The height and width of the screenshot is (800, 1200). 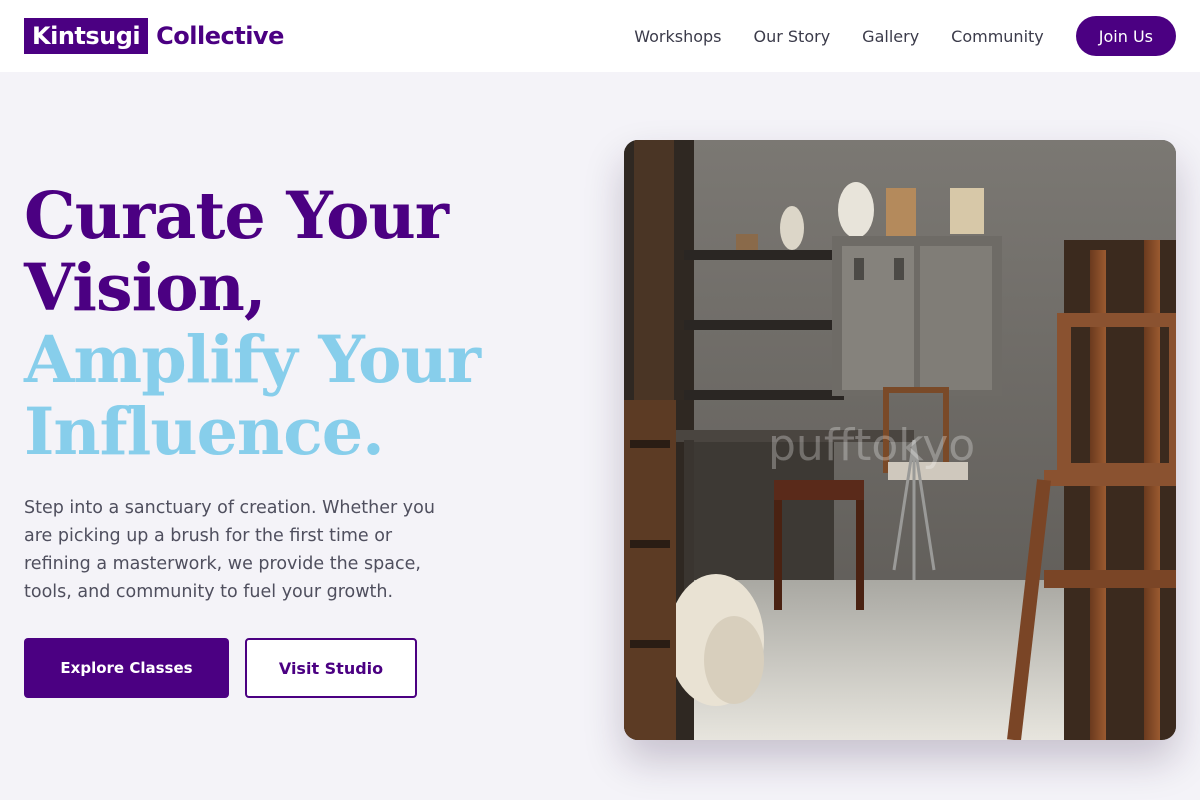 I want to click on nav-link-community: Community, so click(x=997, y=36).